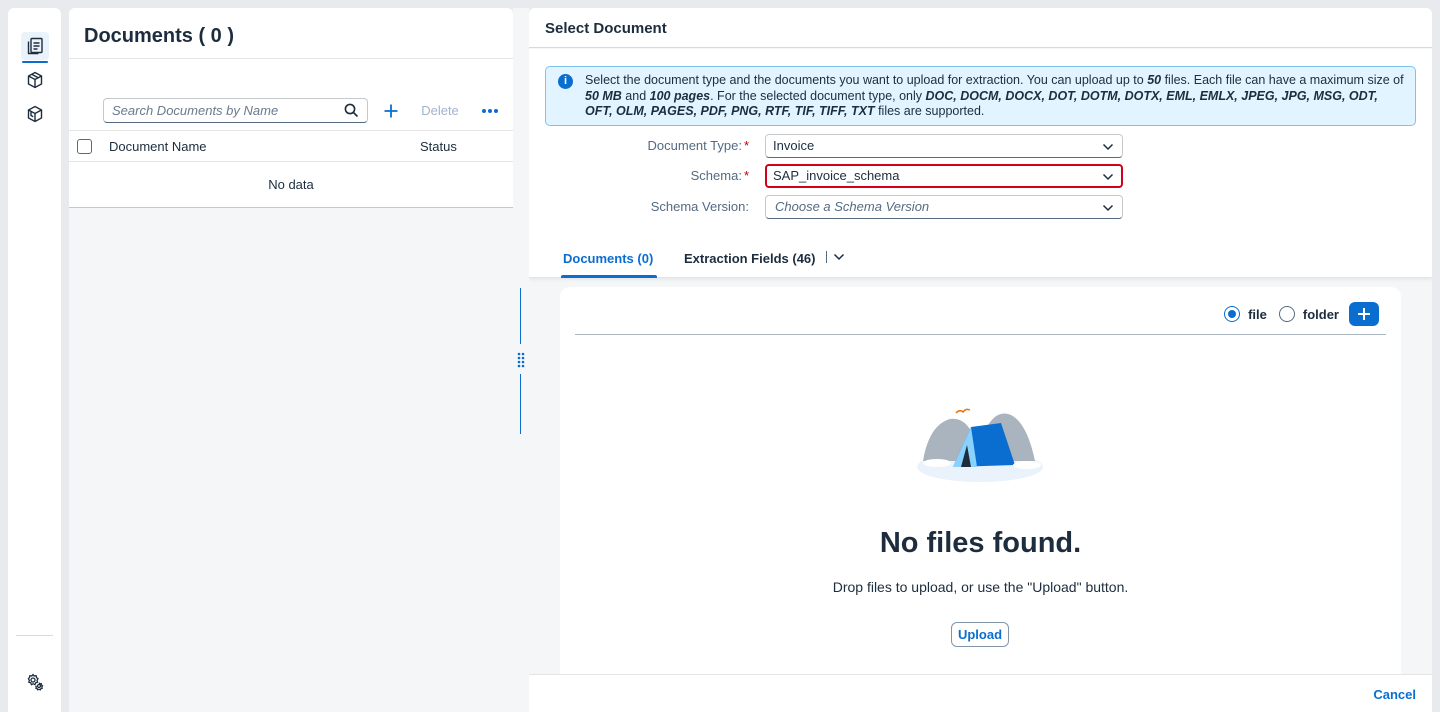 This screenshot has height=712, width=1440. I want to click on info-max-size: 50 MB, so click(603, 95).